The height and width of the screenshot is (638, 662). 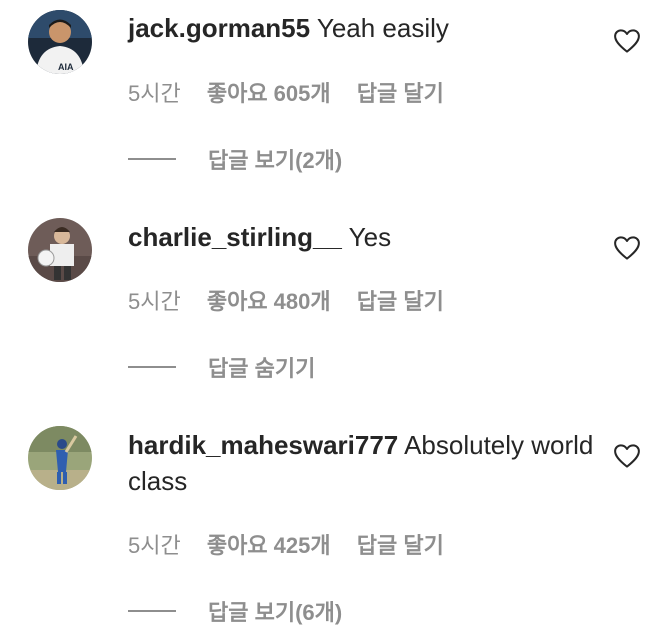 I want to click on comment-likes-count: 좋아요 605개, so click(x=269, y=93).